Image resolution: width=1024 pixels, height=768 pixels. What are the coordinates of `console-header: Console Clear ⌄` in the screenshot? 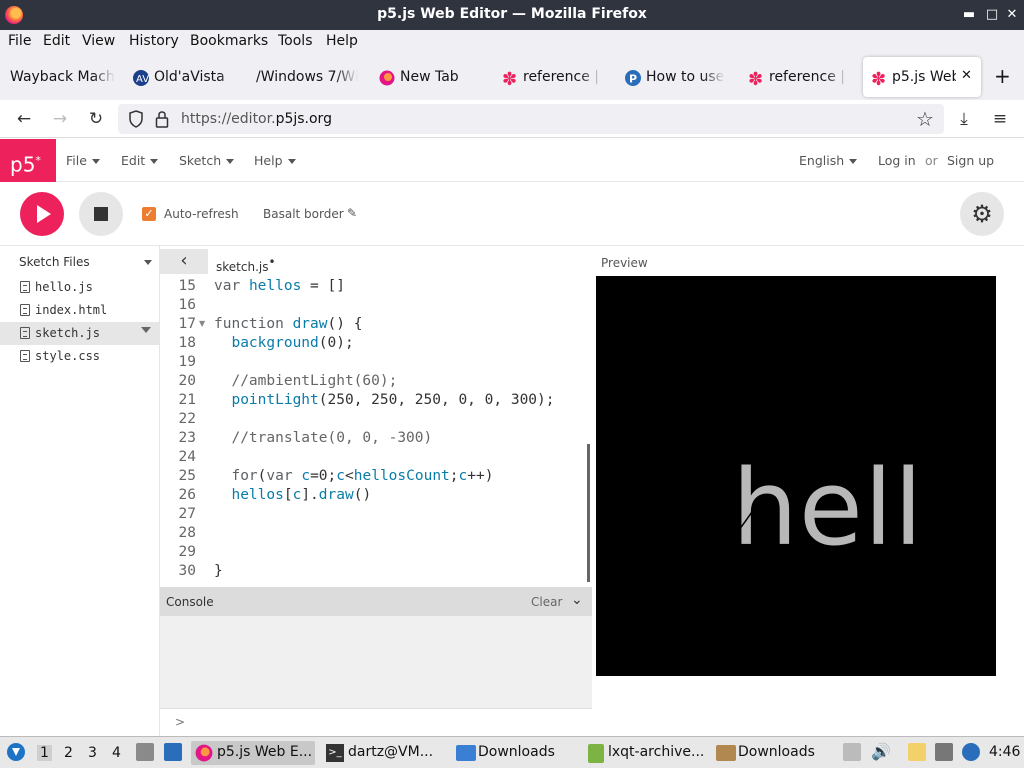 It's located at (376, 601).